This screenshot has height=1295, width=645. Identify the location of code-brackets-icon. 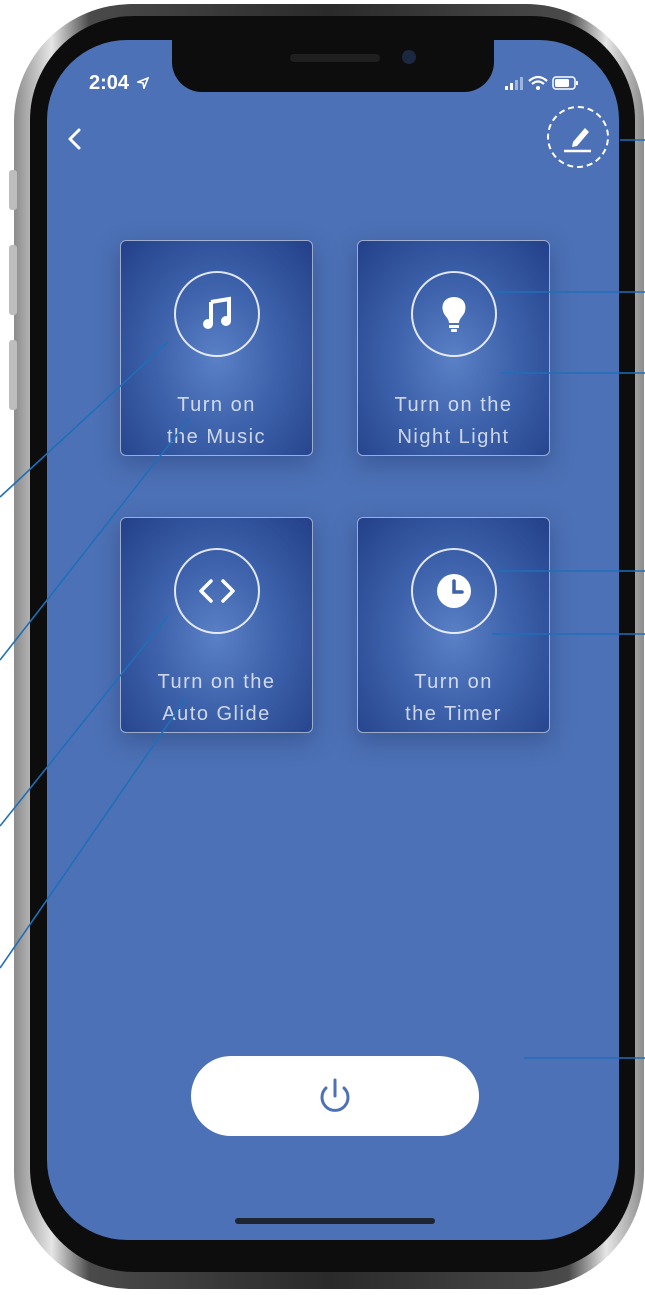
(216, 591).